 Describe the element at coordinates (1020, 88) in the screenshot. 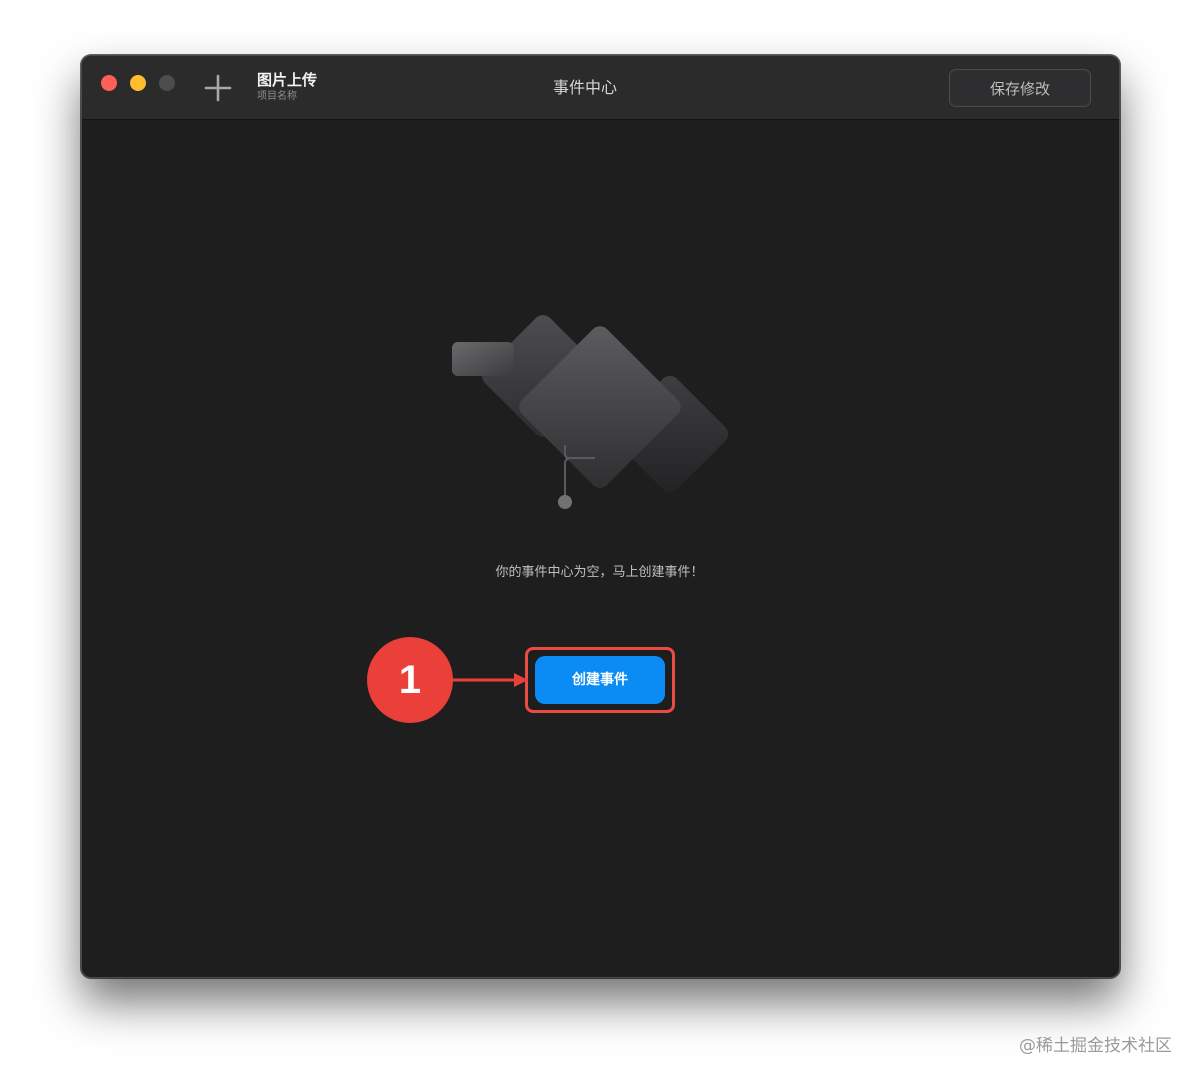

I see `save-changes-button: 保存修改` at that location.